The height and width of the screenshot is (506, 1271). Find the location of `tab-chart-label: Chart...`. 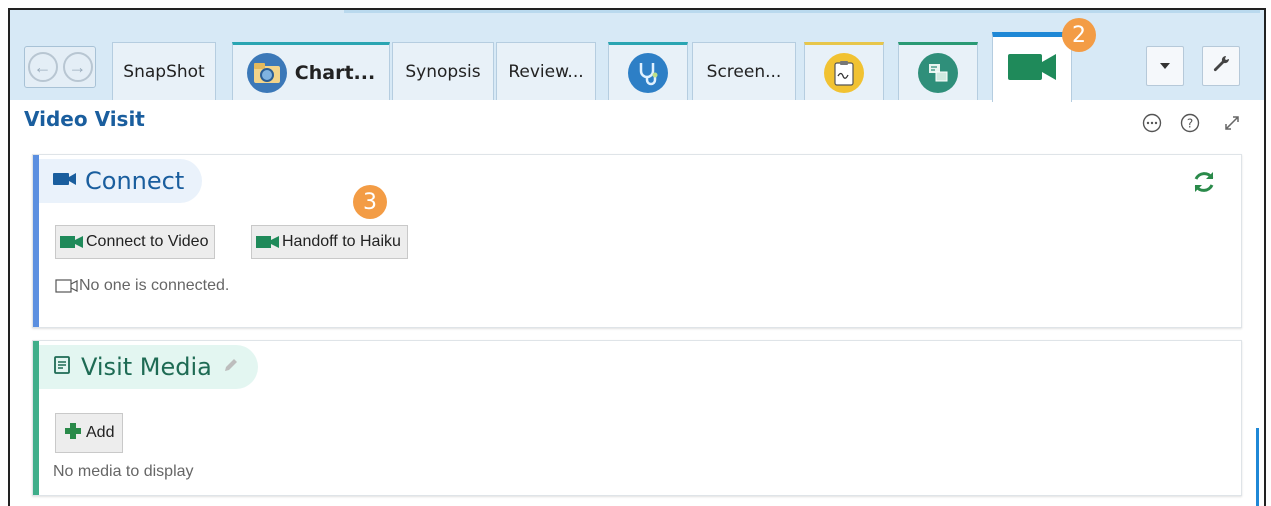

tab-chart-label: Chart... is located at coordinates (335, 72).